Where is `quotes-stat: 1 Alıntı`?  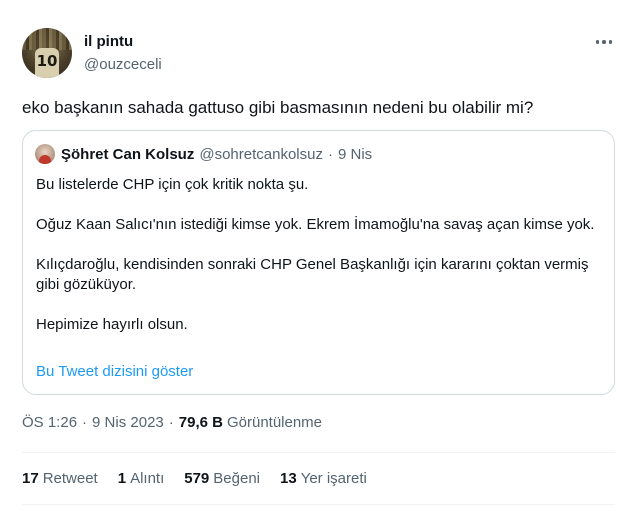
quotes-stat: 1 Alıntı is located at coordinates (141, 478).